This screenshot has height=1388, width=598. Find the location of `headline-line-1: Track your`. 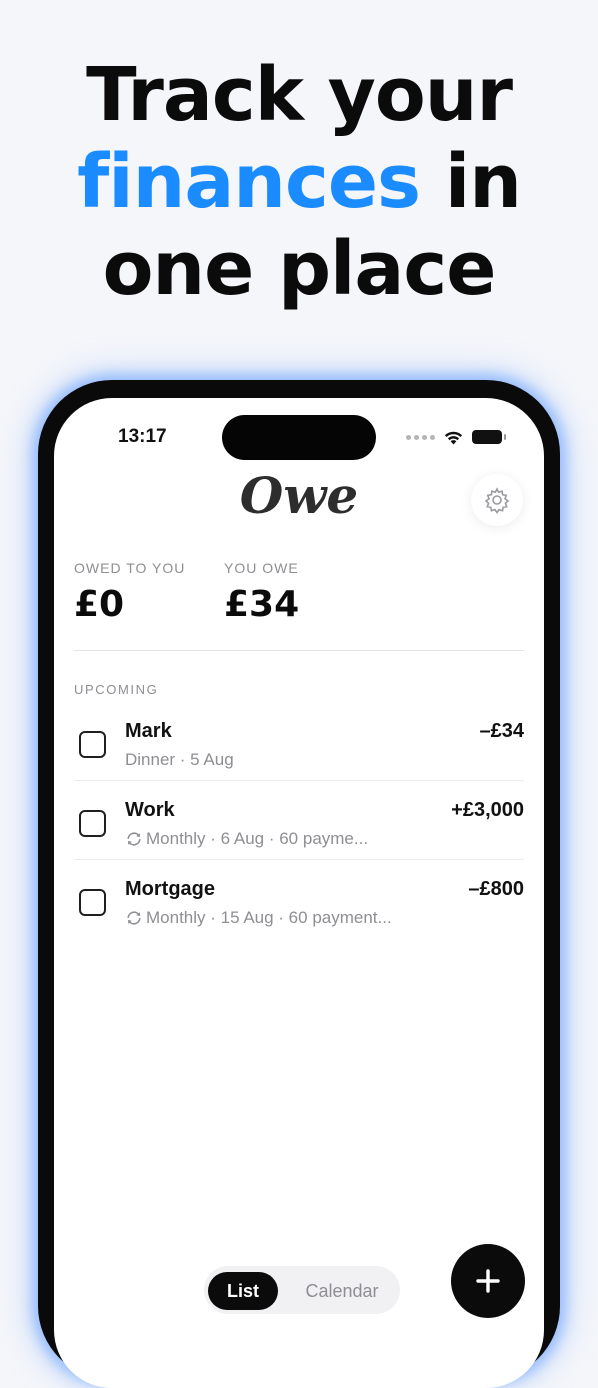

headline-line-1: Track your is located at coordinates (299, 95).